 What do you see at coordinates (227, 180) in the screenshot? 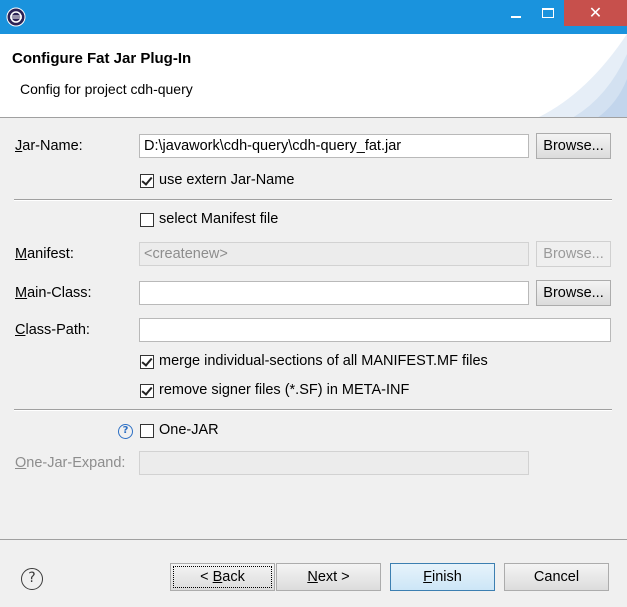
I see `use-extern-label: use extern Jar-Name` at bounding box center [227, 180].